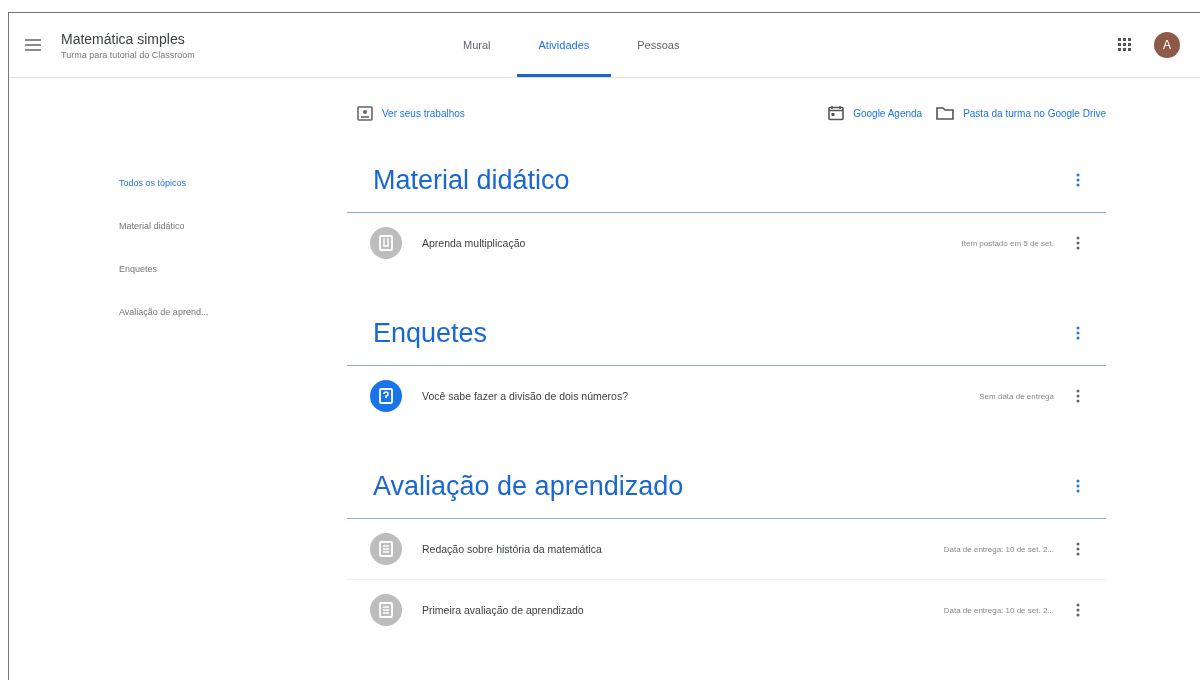 The width and height of the screenshot is (1200, 680). I want to click on topic-title: Enquetes, so click(430, 333).